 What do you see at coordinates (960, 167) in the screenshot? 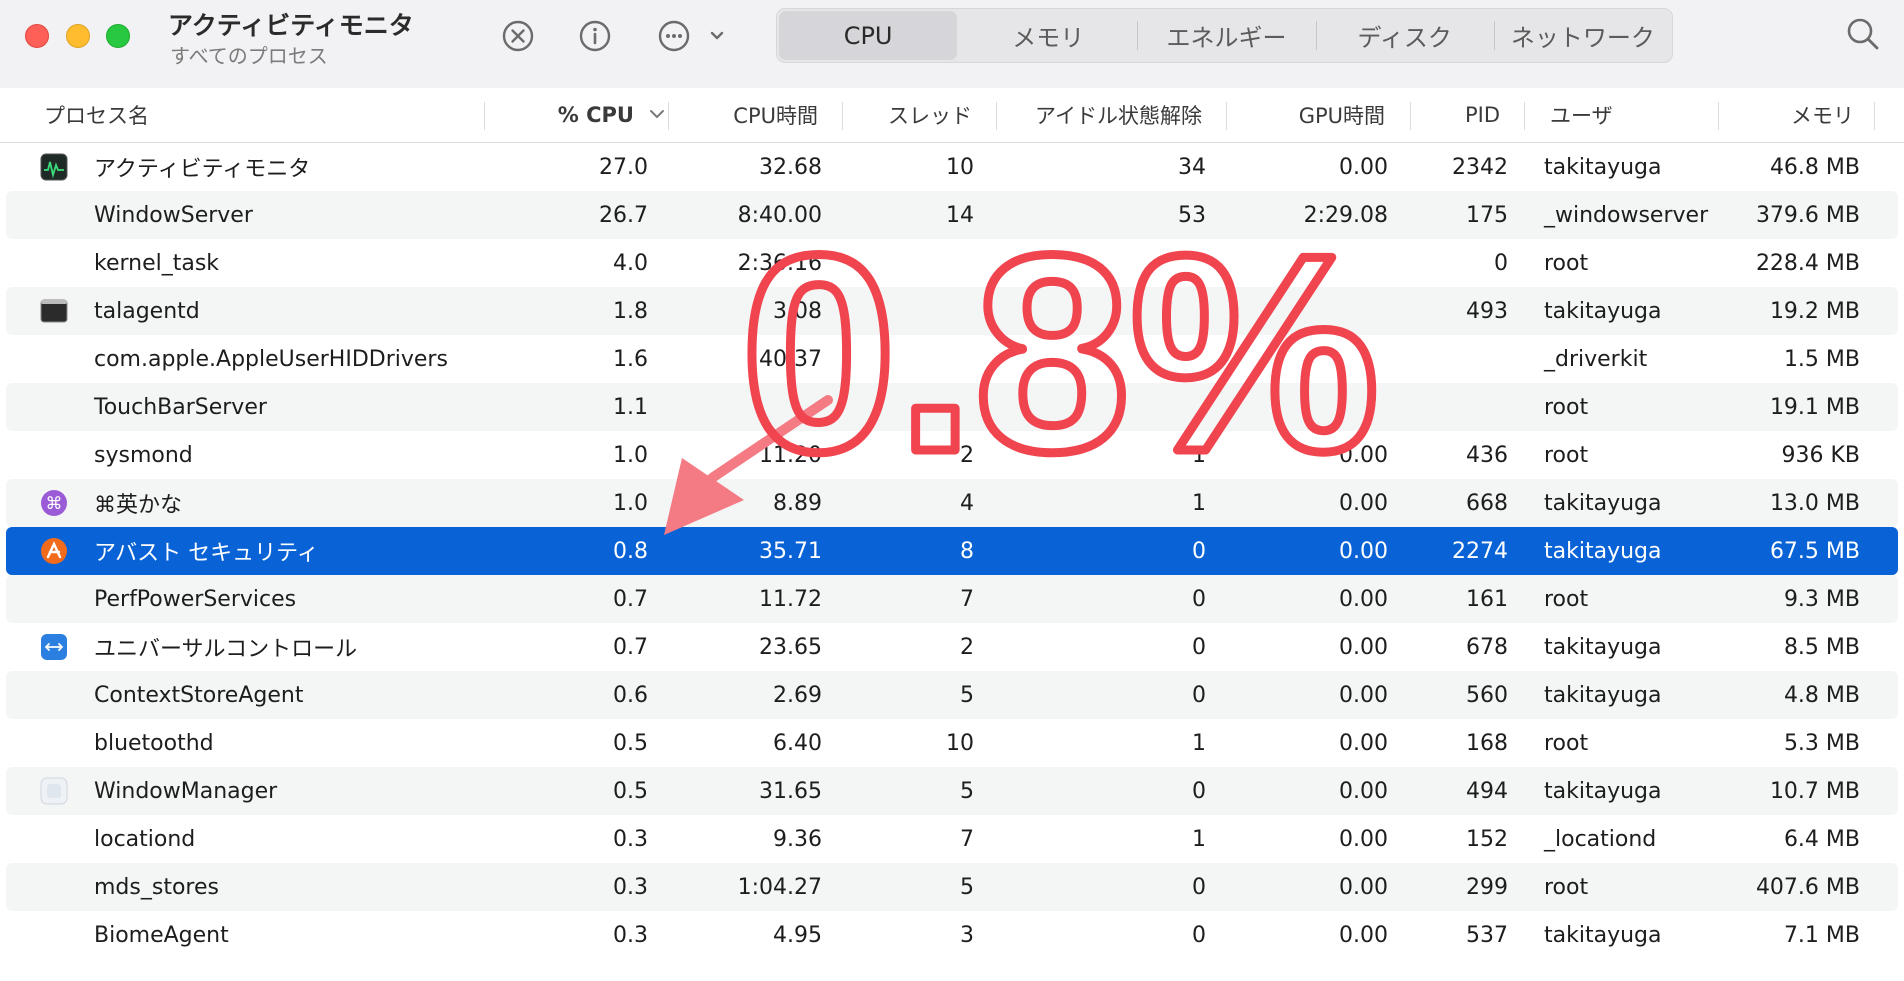
I see `cell-threads: 10` at bounding box center [960, 167].